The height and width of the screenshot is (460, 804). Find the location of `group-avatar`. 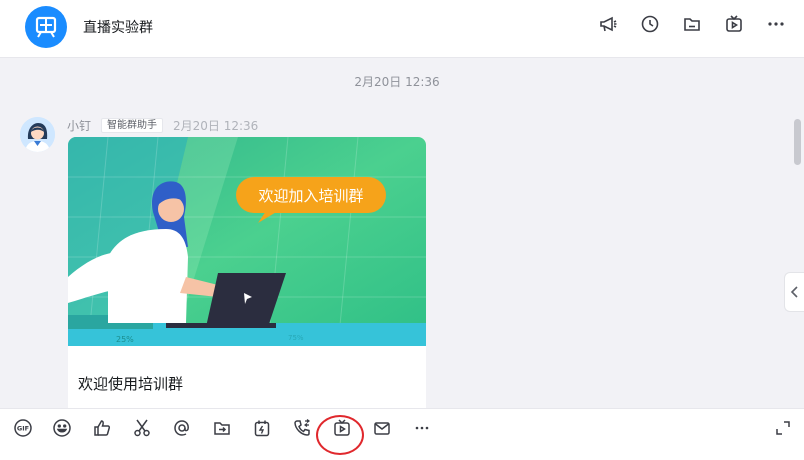

group-avatar is located at coordinates (46, 27).